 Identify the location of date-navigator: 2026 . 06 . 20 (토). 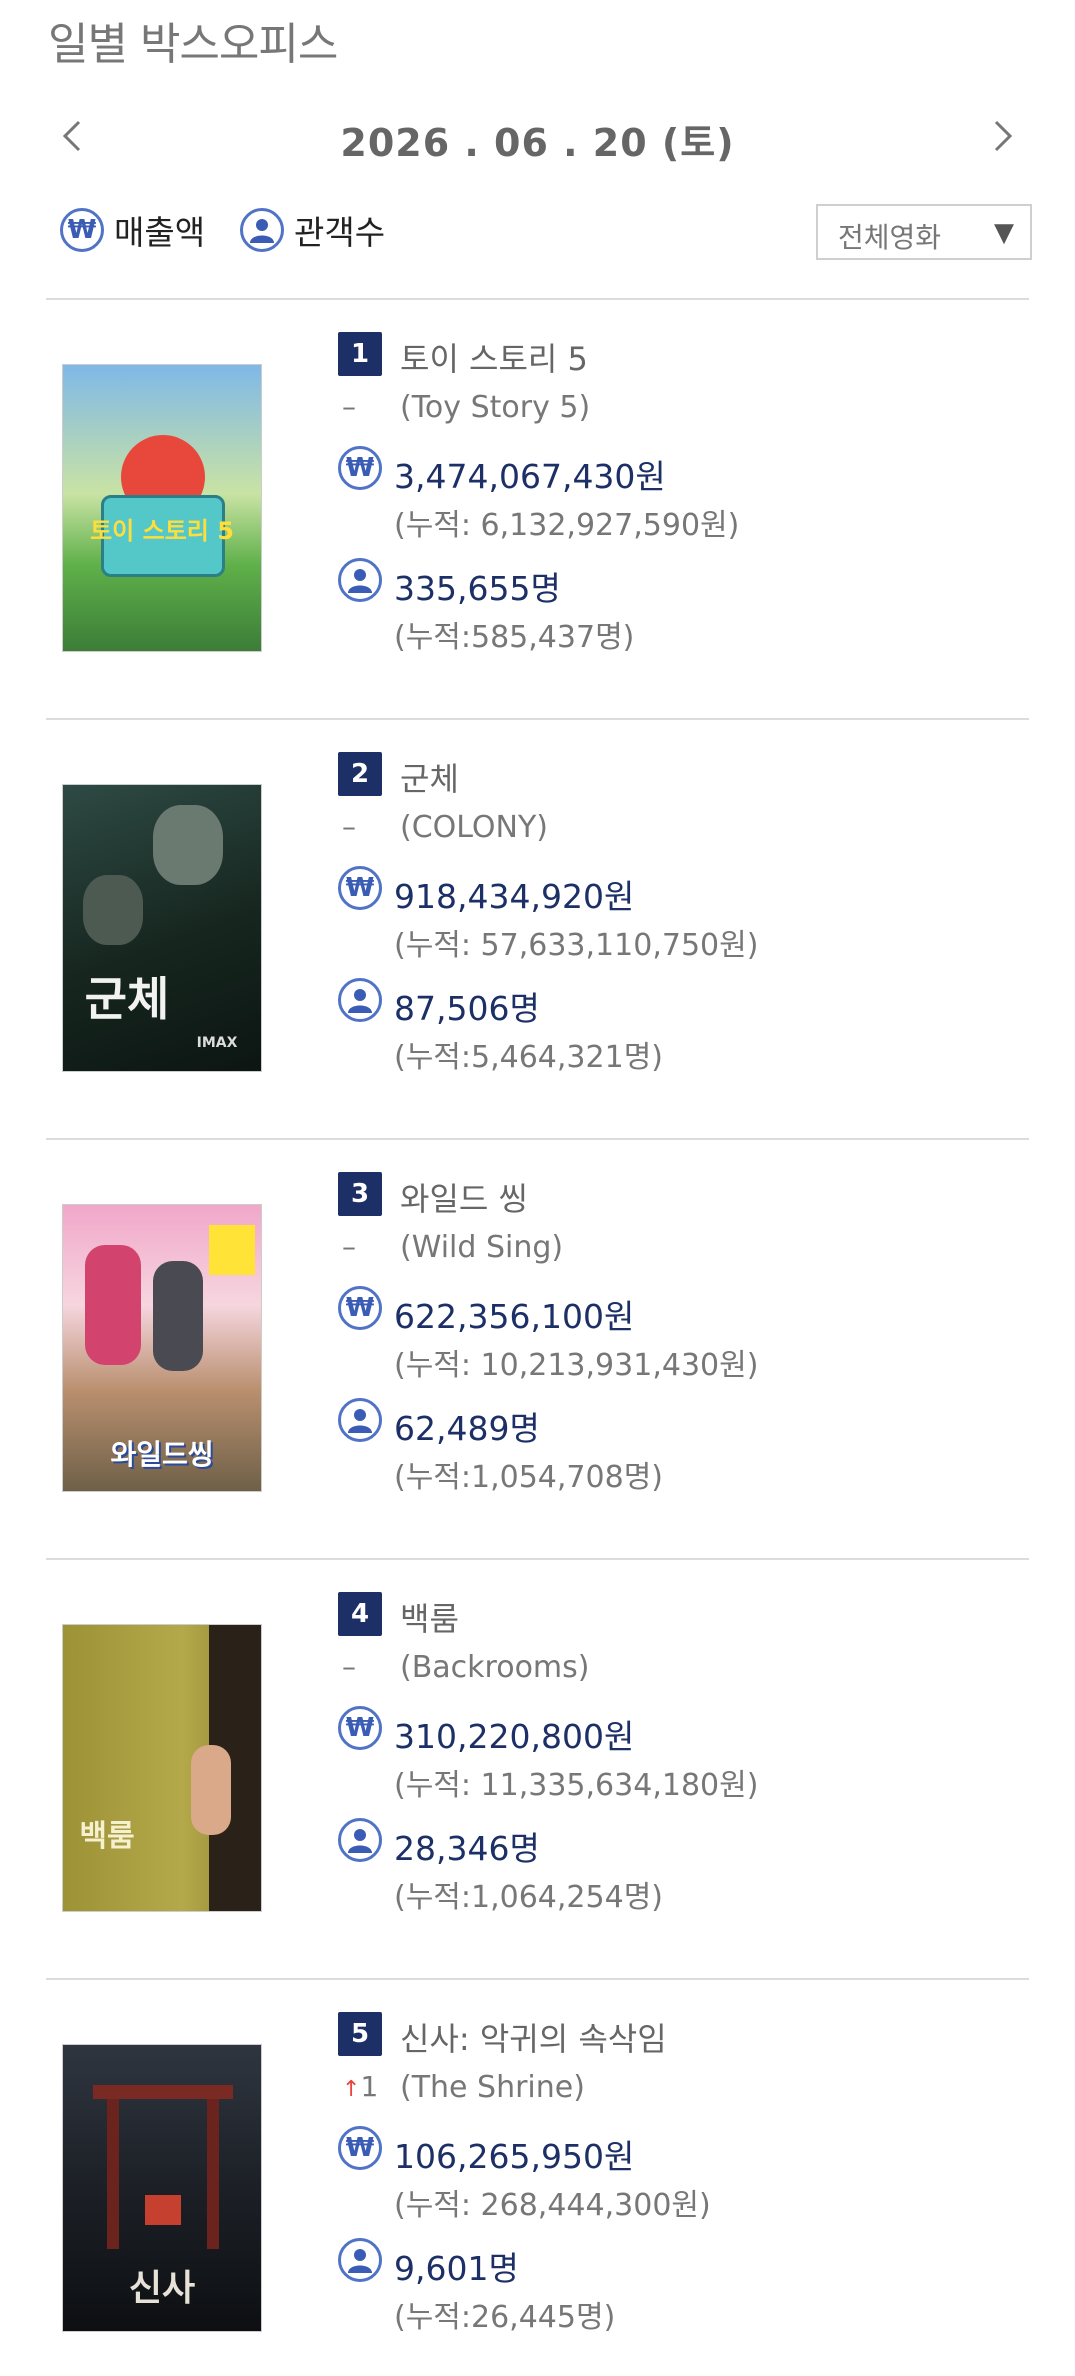
(537, 136).